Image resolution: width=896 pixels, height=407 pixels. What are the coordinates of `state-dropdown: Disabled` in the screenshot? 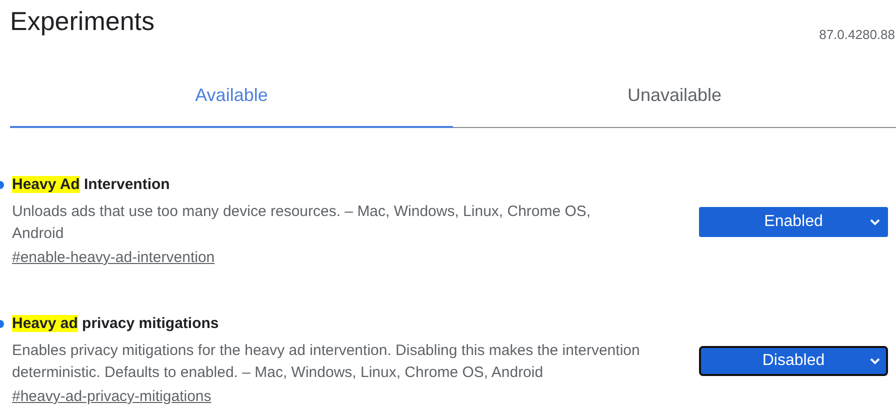 It's located at (793, 361).